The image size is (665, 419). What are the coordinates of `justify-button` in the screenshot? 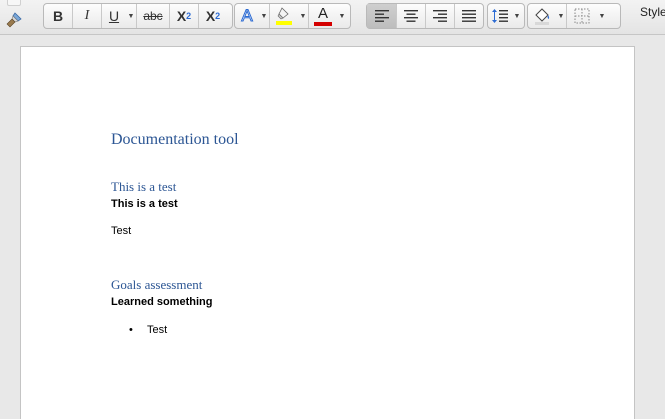 It's located at (469, 16).